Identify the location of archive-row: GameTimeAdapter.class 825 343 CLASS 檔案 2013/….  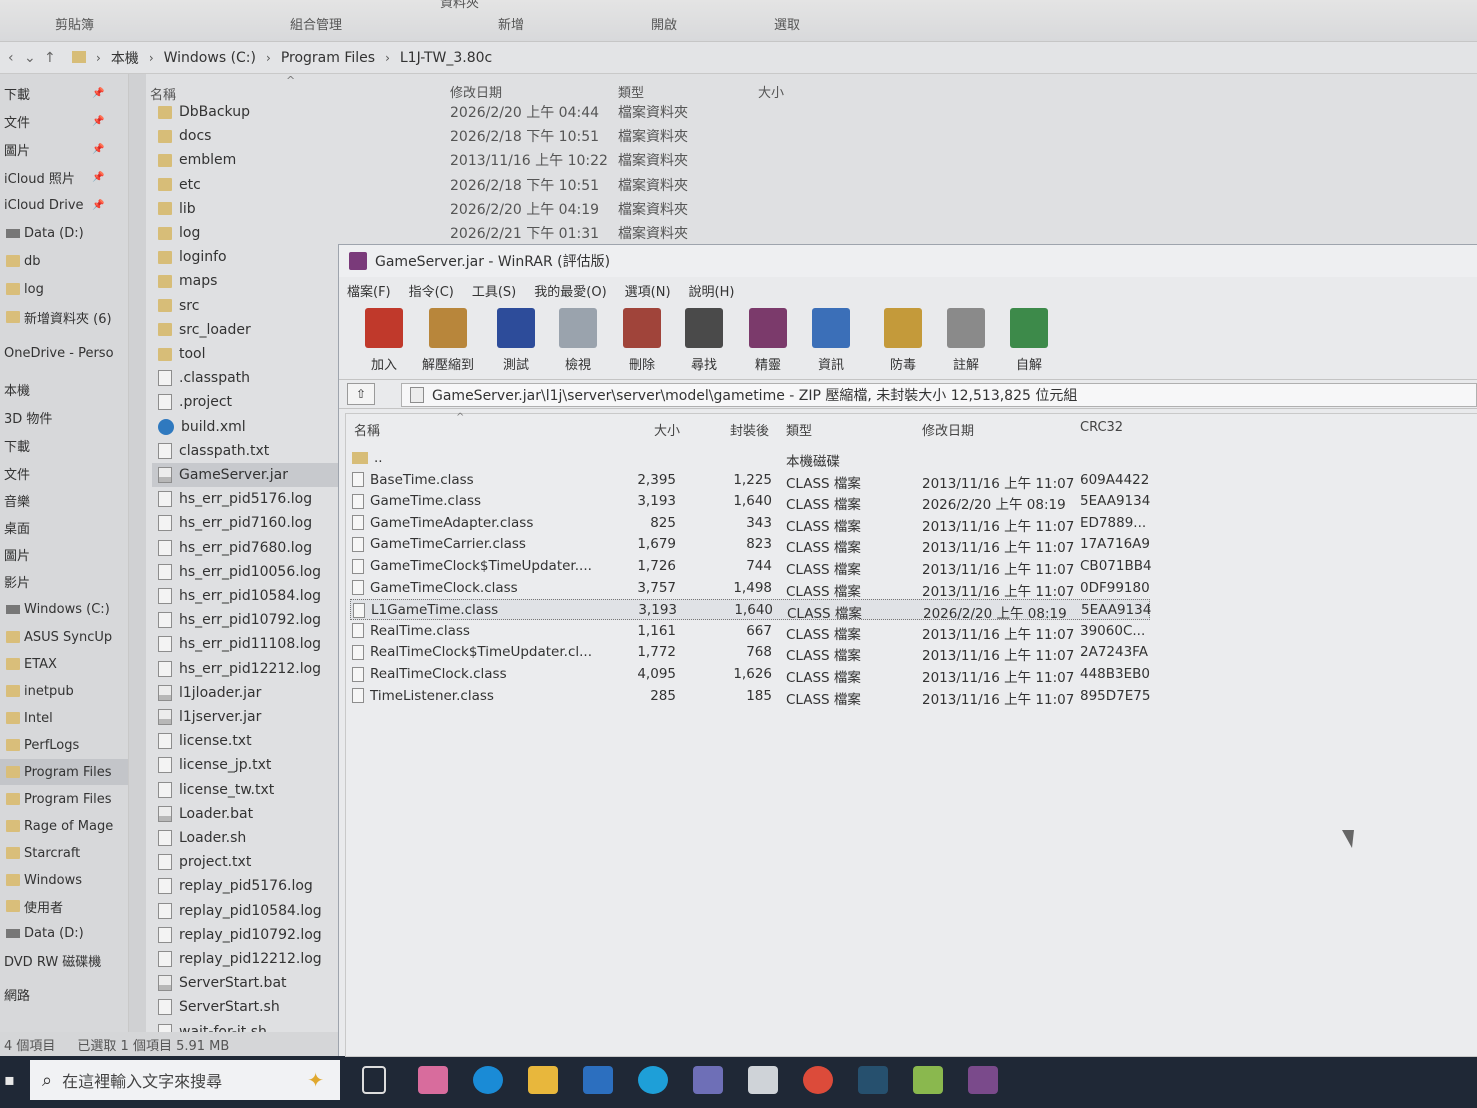
(750, 524).